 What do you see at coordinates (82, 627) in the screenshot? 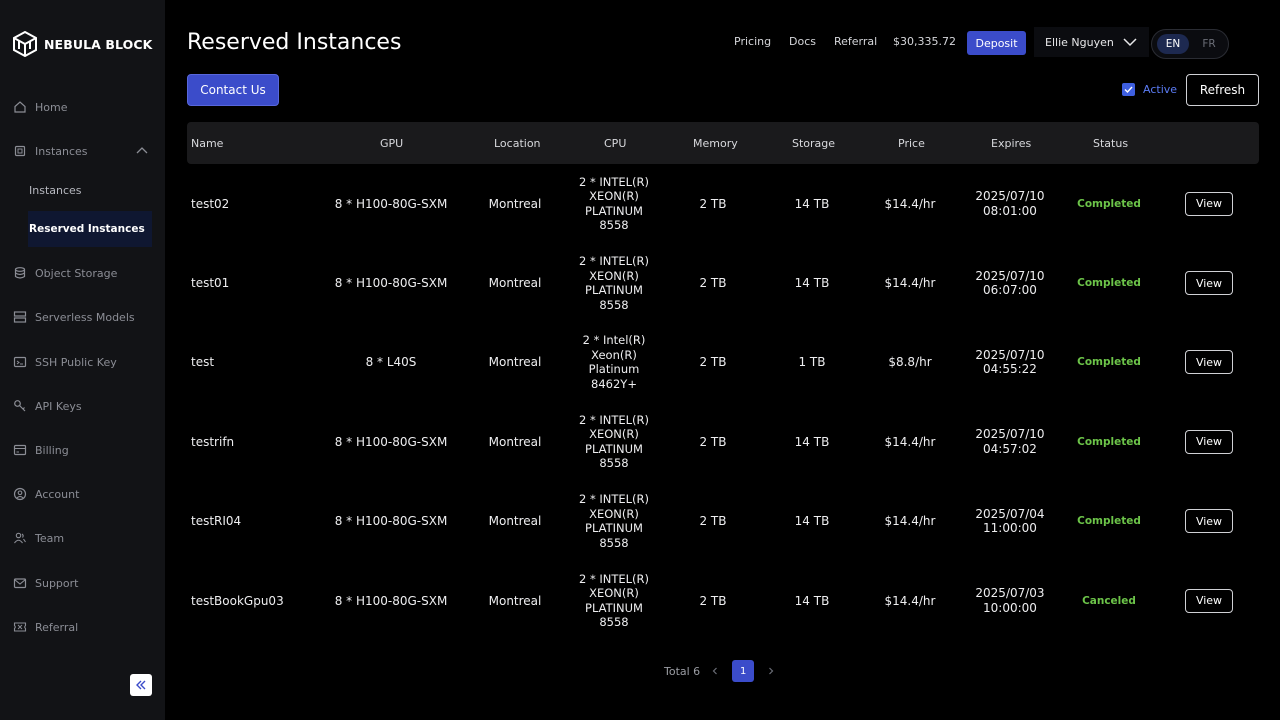
I see `sidebar-item-referral: Referral` at bounding box center [82, 627].